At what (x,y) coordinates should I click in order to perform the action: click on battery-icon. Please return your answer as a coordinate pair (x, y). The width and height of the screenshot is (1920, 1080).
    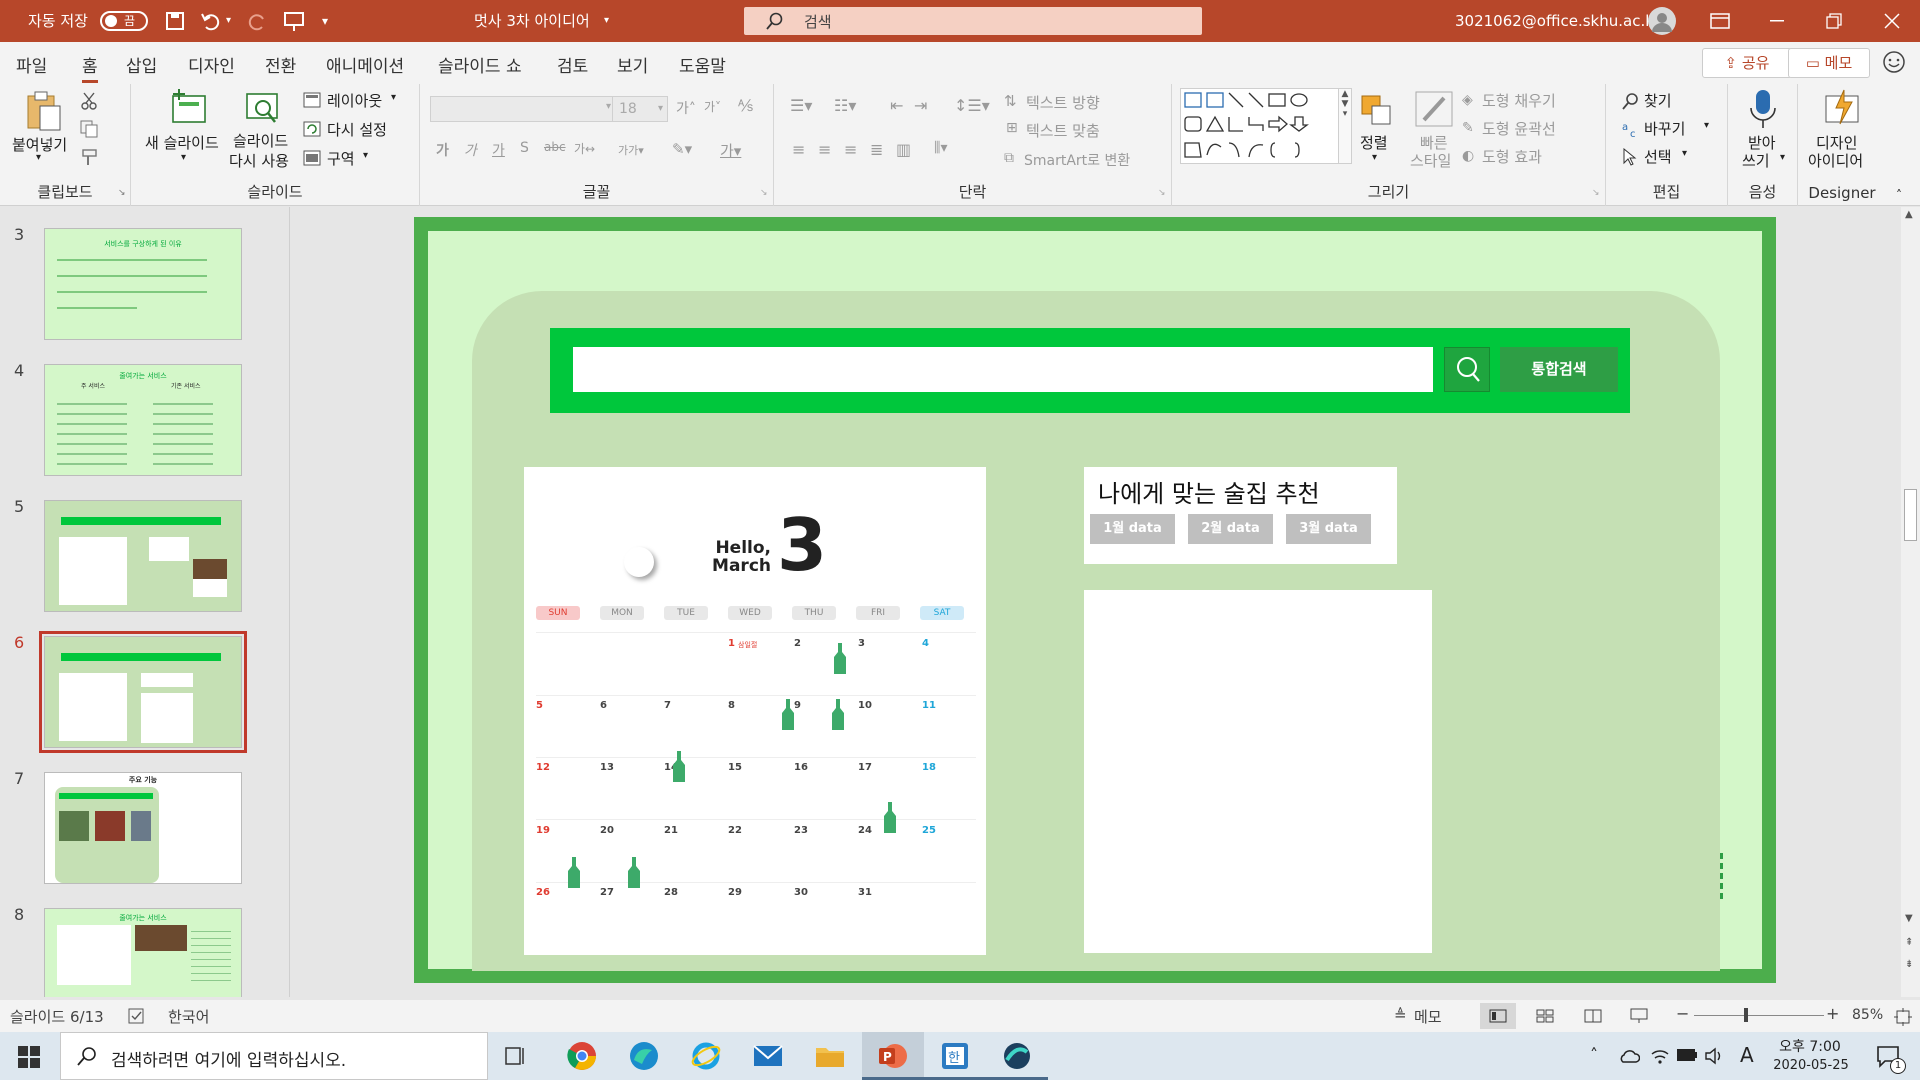
    Looking at the image, I should click on (1687, 1055).